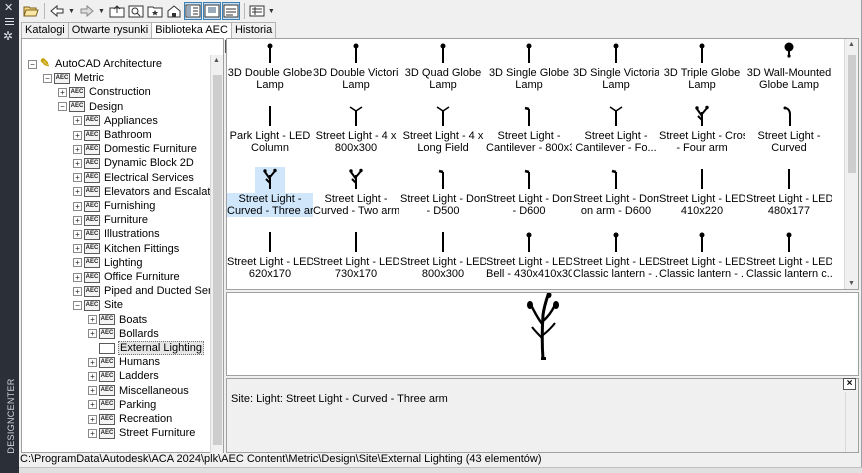 This screenshot has height=473, width=862. What do you see at coordinates (270, 66) in the screenshot?
I see `content-item: 3D Double Globe Lamp` at bounding box center [270, 66].